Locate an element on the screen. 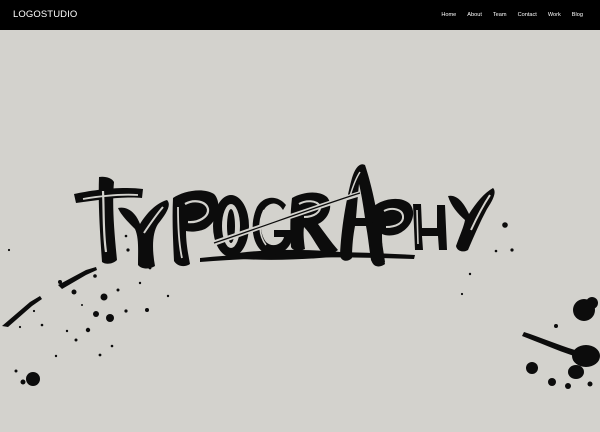  nav-about-link: About is located at coordinates (474, 15).